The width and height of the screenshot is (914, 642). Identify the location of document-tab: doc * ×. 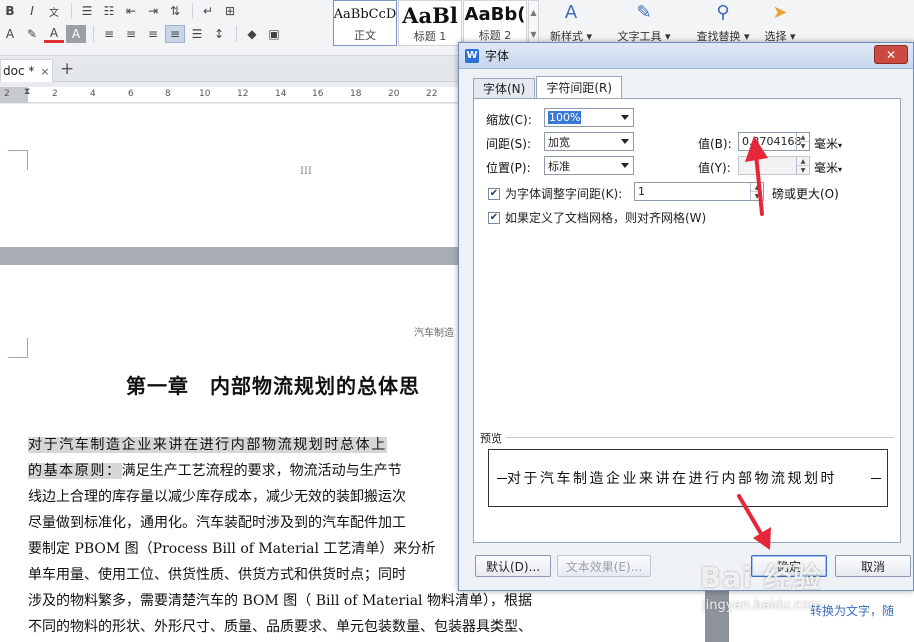
(26, 70).